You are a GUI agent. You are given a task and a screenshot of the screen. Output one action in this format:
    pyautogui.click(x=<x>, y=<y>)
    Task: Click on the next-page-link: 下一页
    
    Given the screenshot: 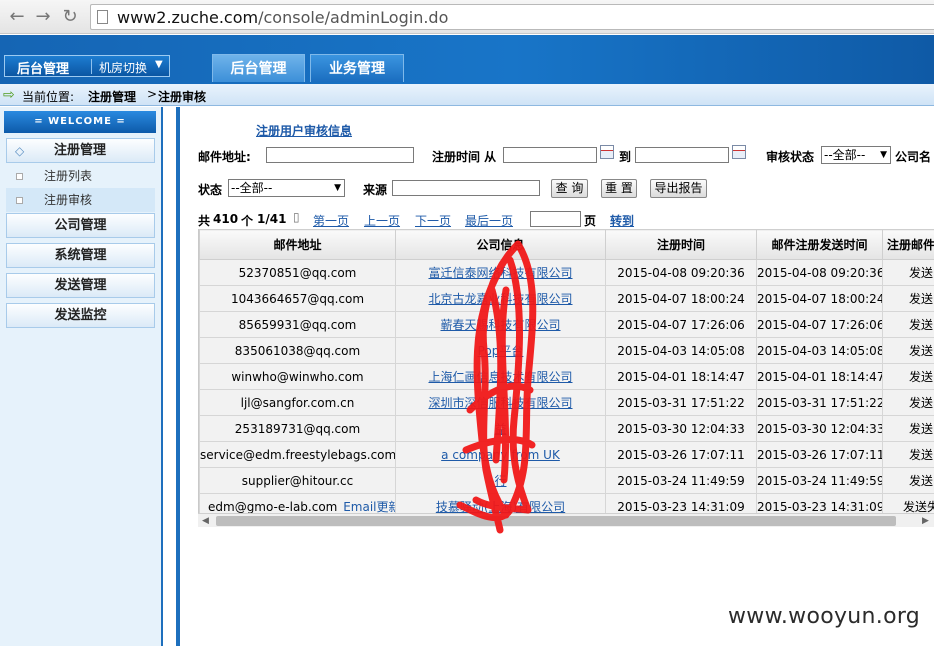 What is the action you would take?
    pyautogui.click(x=433, y=220)
    